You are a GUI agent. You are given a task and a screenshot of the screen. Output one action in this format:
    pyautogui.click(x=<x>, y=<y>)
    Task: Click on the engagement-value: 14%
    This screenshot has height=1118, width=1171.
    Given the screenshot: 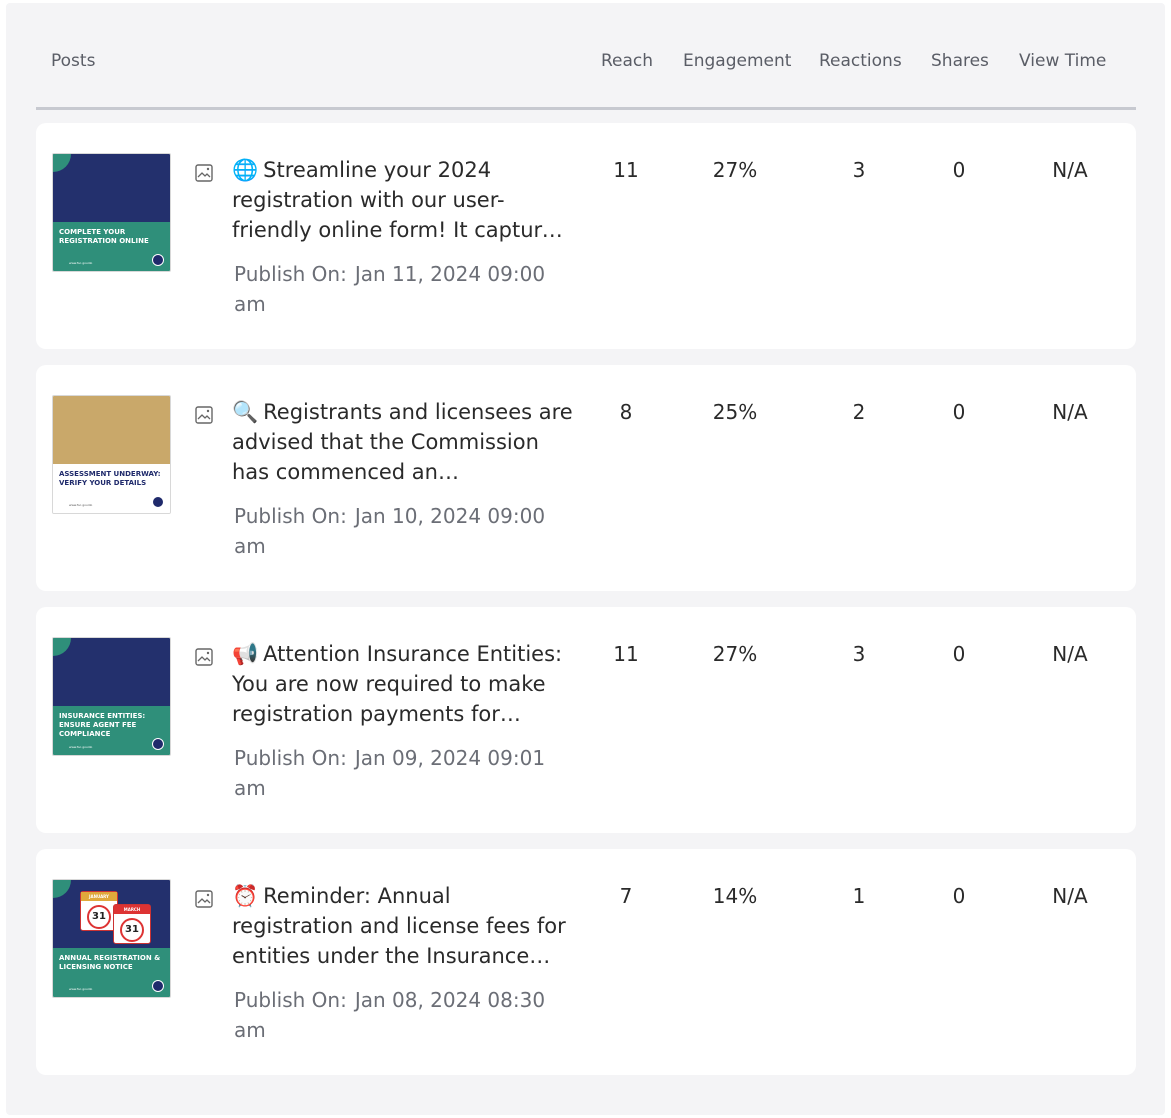 What is the action you would take?
    pyautogui.click(x=735, y=896)
    